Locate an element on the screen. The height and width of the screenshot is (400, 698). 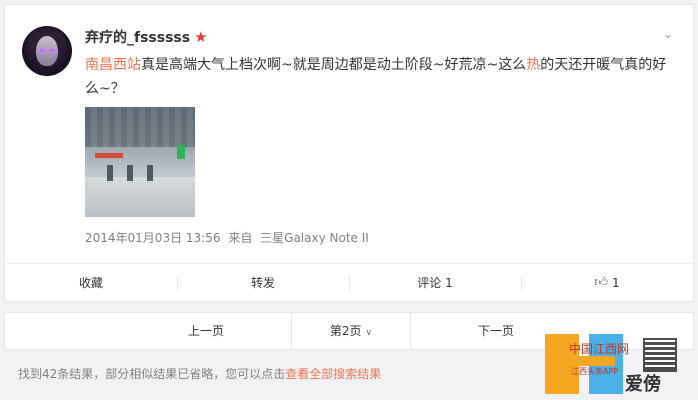
prev-page-button: 上一页 is located at coordinates (206, 331).